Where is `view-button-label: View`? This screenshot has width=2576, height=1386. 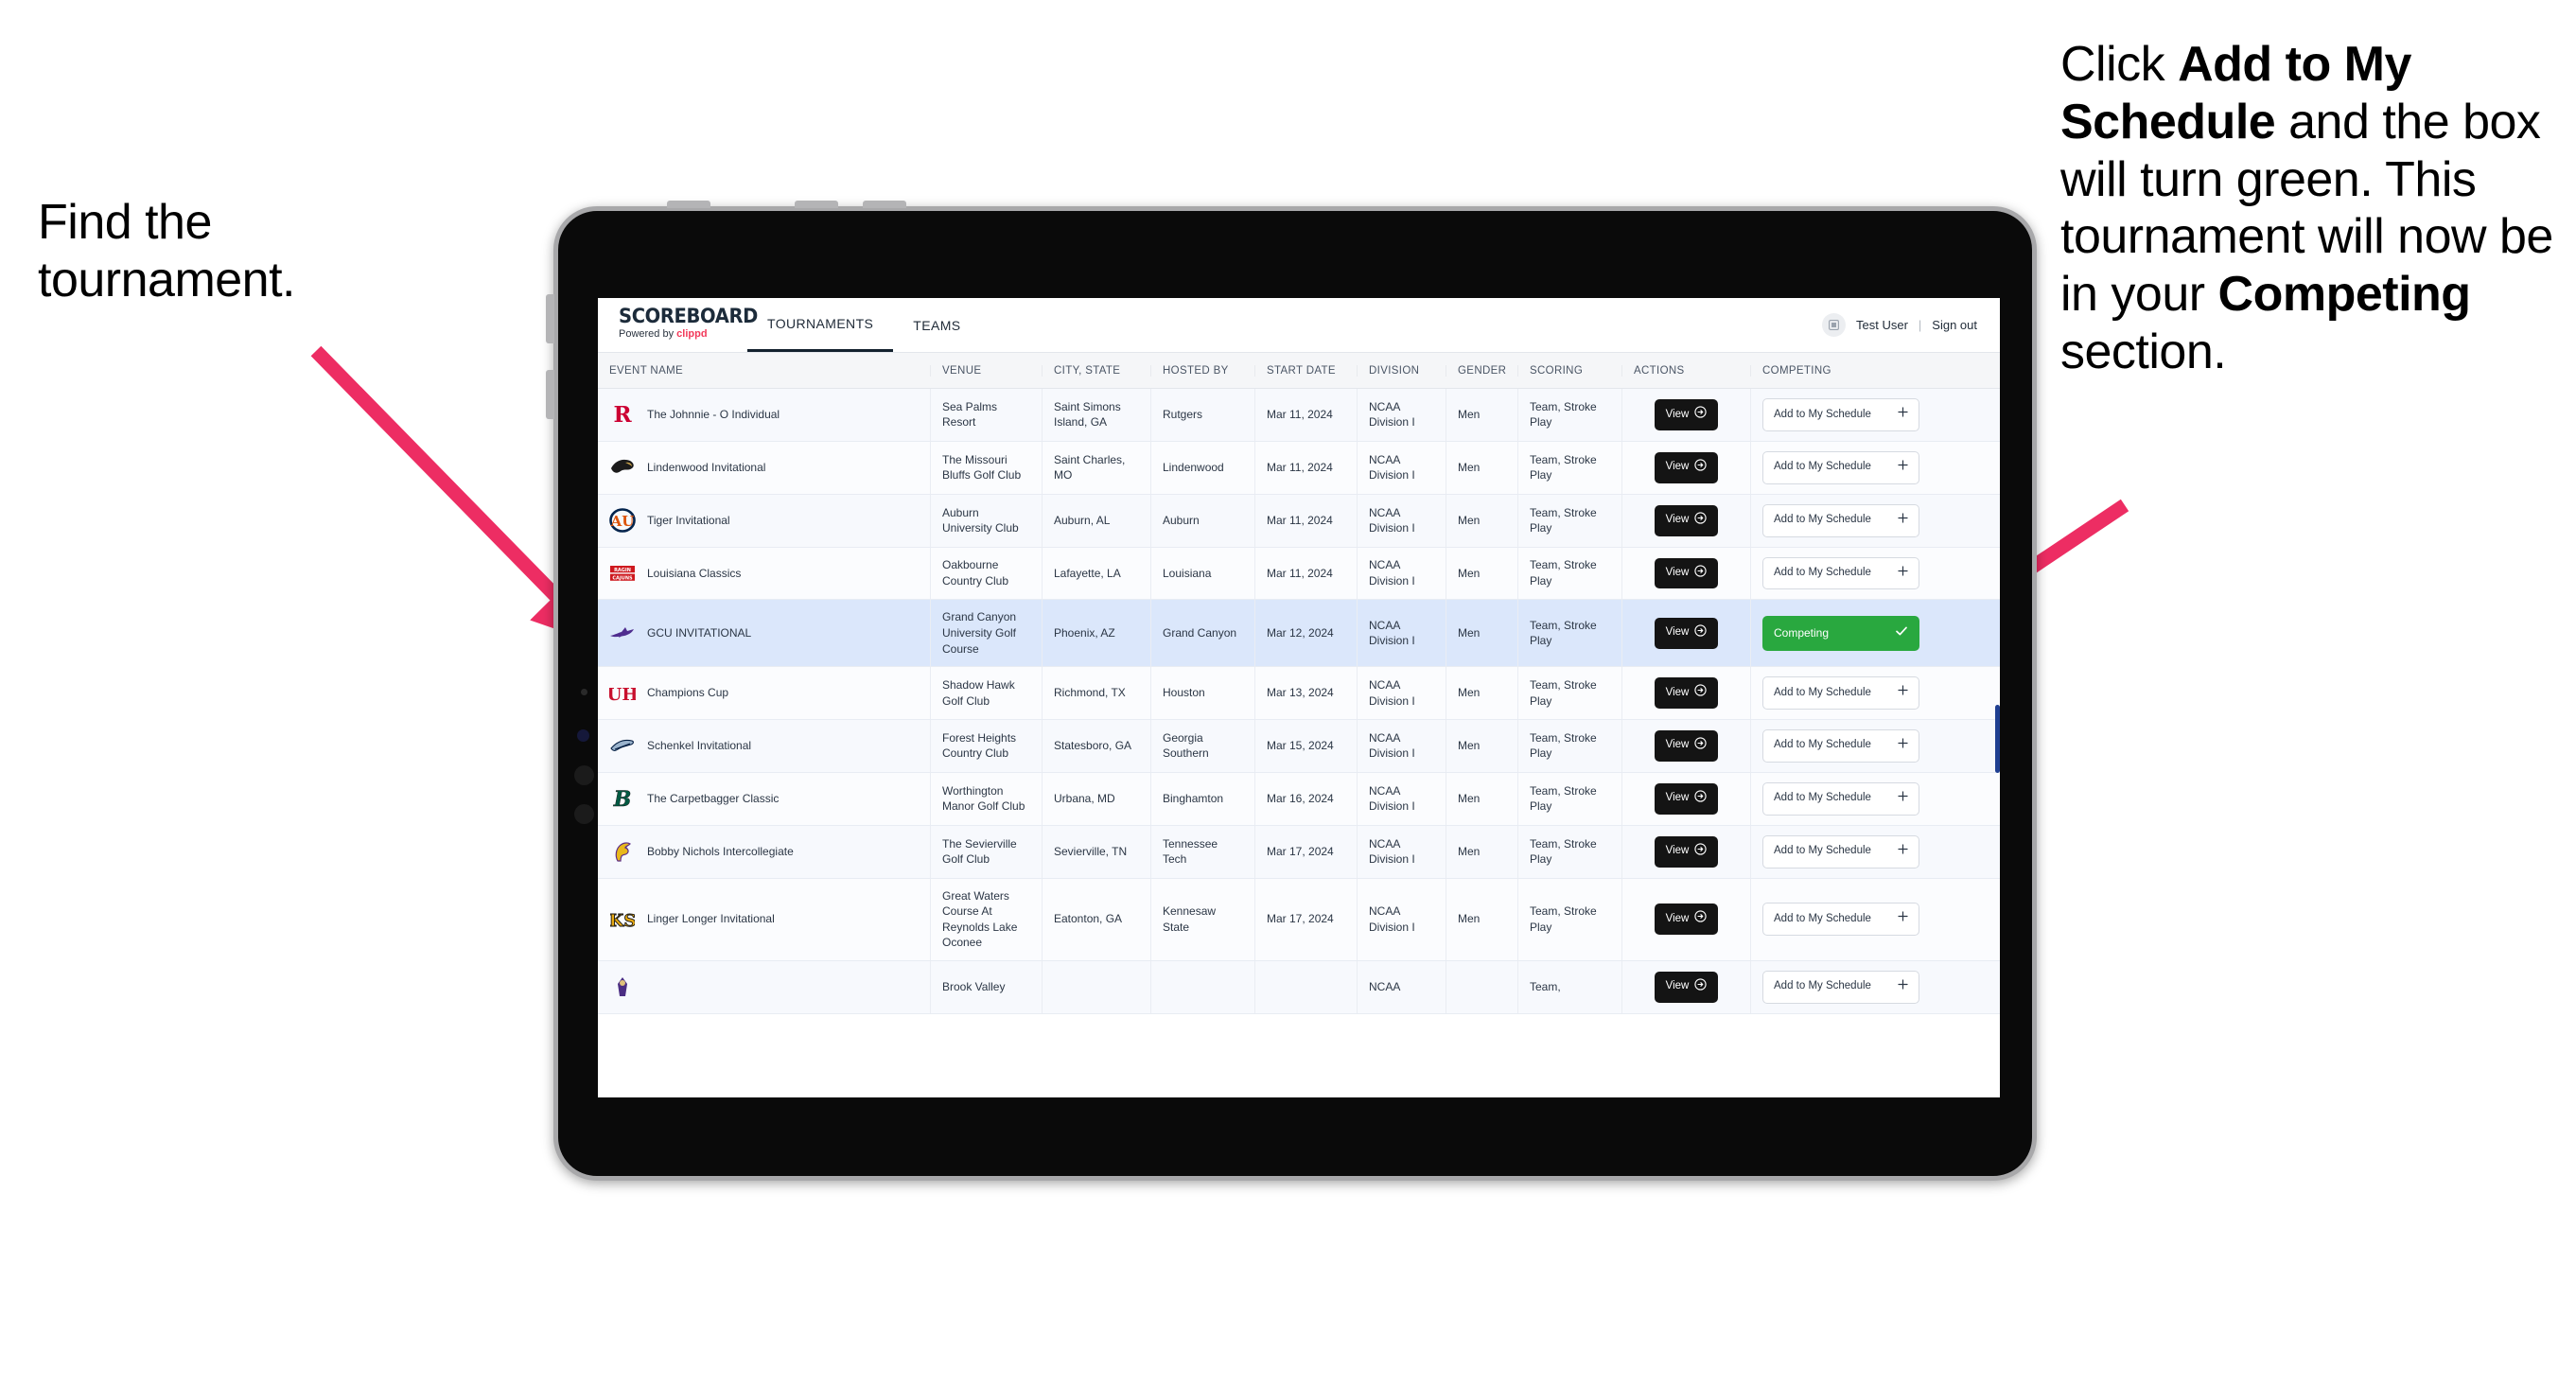 view-button-label: View is located at coordinates (1678, 632).